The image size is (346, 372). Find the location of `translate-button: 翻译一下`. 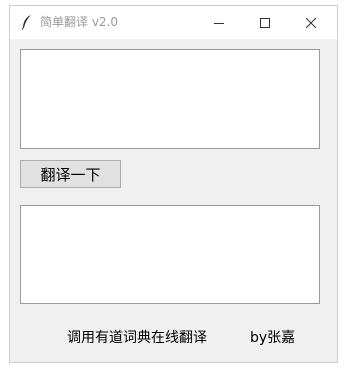

translate-button: 翻译一下 is located at coordinates (70, 174).